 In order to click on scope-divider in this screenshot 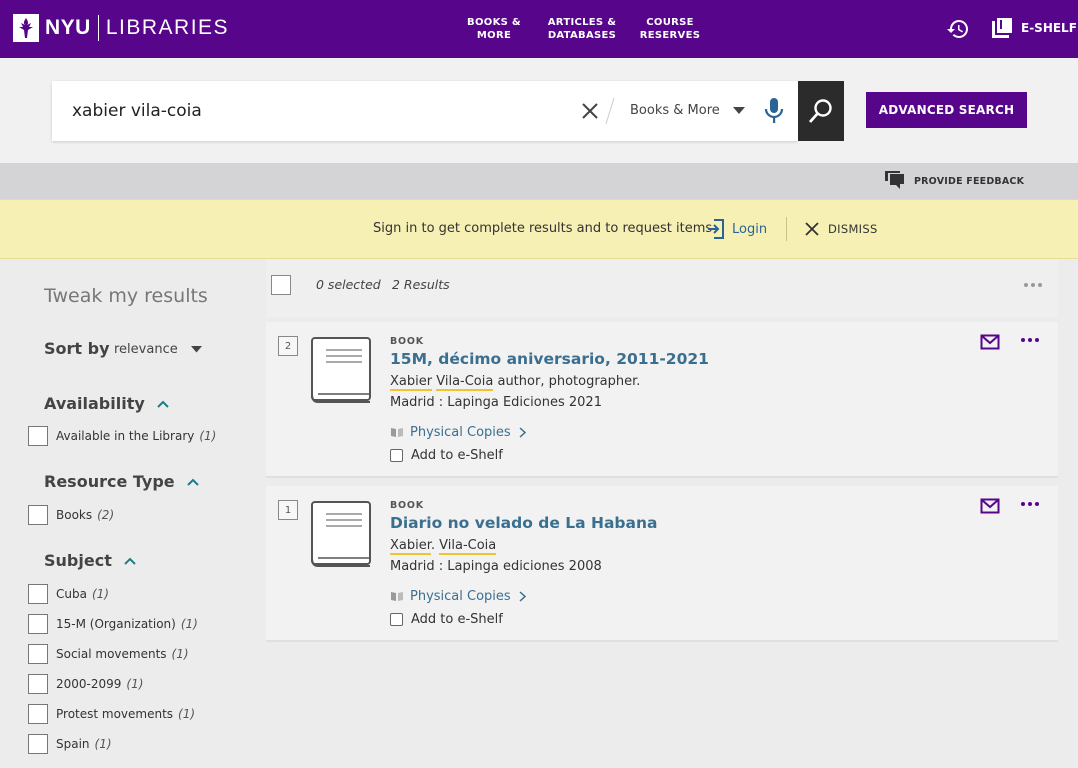, I will do `click(610, 111)`.